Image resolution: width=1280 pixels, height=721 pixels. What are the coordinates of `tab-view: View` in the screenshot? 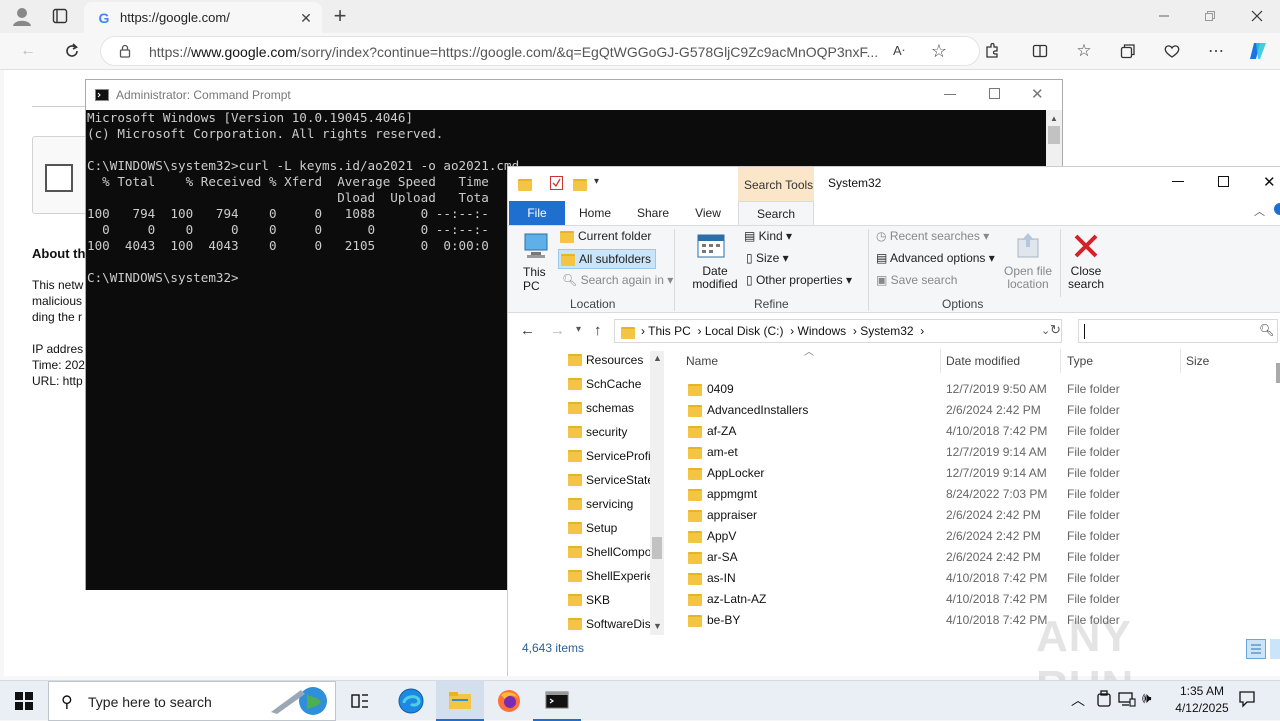 It's located at (708, 213).